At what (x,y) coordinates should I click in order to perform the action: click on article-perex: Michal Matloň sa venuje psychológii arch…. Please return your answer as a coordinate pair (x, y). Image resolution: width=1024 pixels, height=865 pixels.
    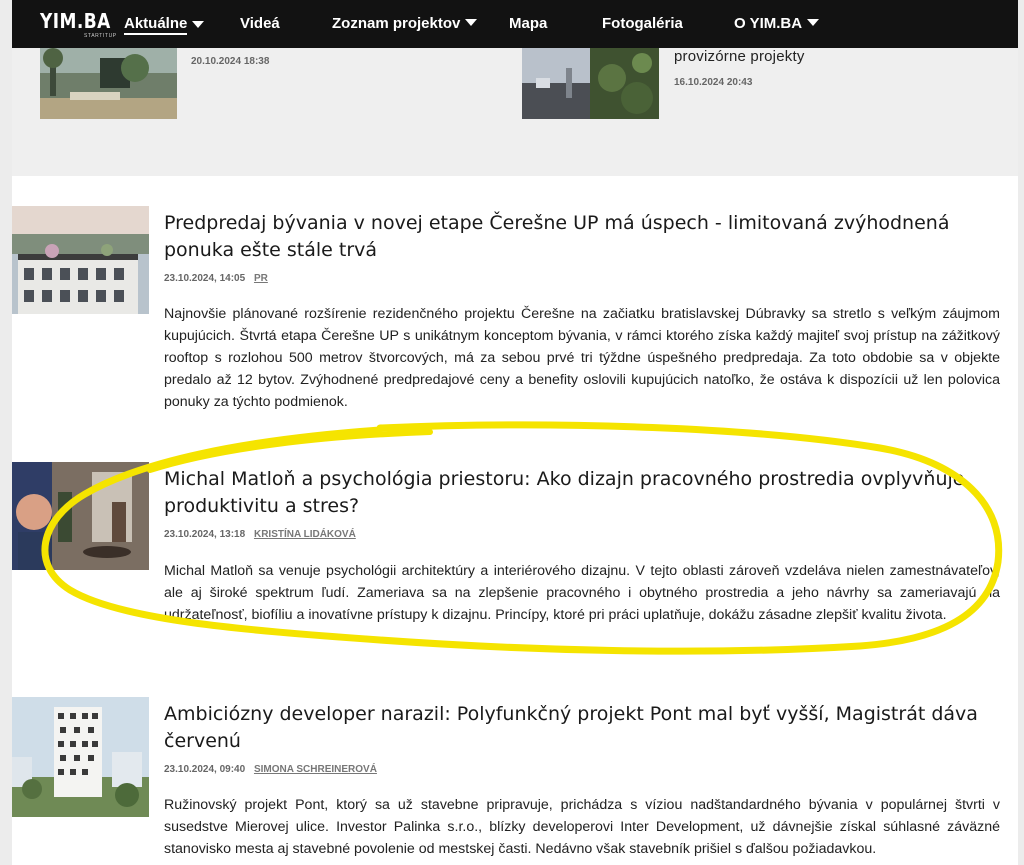
    Looking at the image, I should click on (582, 593).